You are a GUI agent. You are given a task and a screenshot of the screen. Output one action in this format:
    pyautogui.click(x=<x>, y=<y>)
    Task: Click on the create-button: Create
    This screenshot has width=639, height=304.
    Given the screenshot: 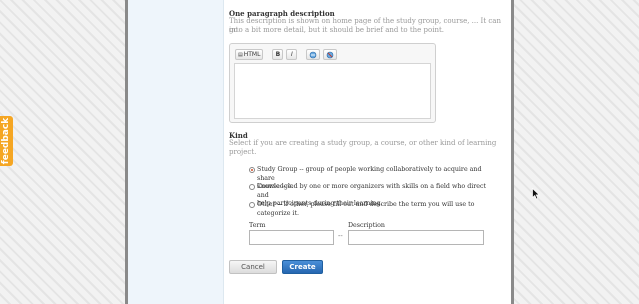 What is the action you would take?
    pyautogui.click(x=302, y=267)
    